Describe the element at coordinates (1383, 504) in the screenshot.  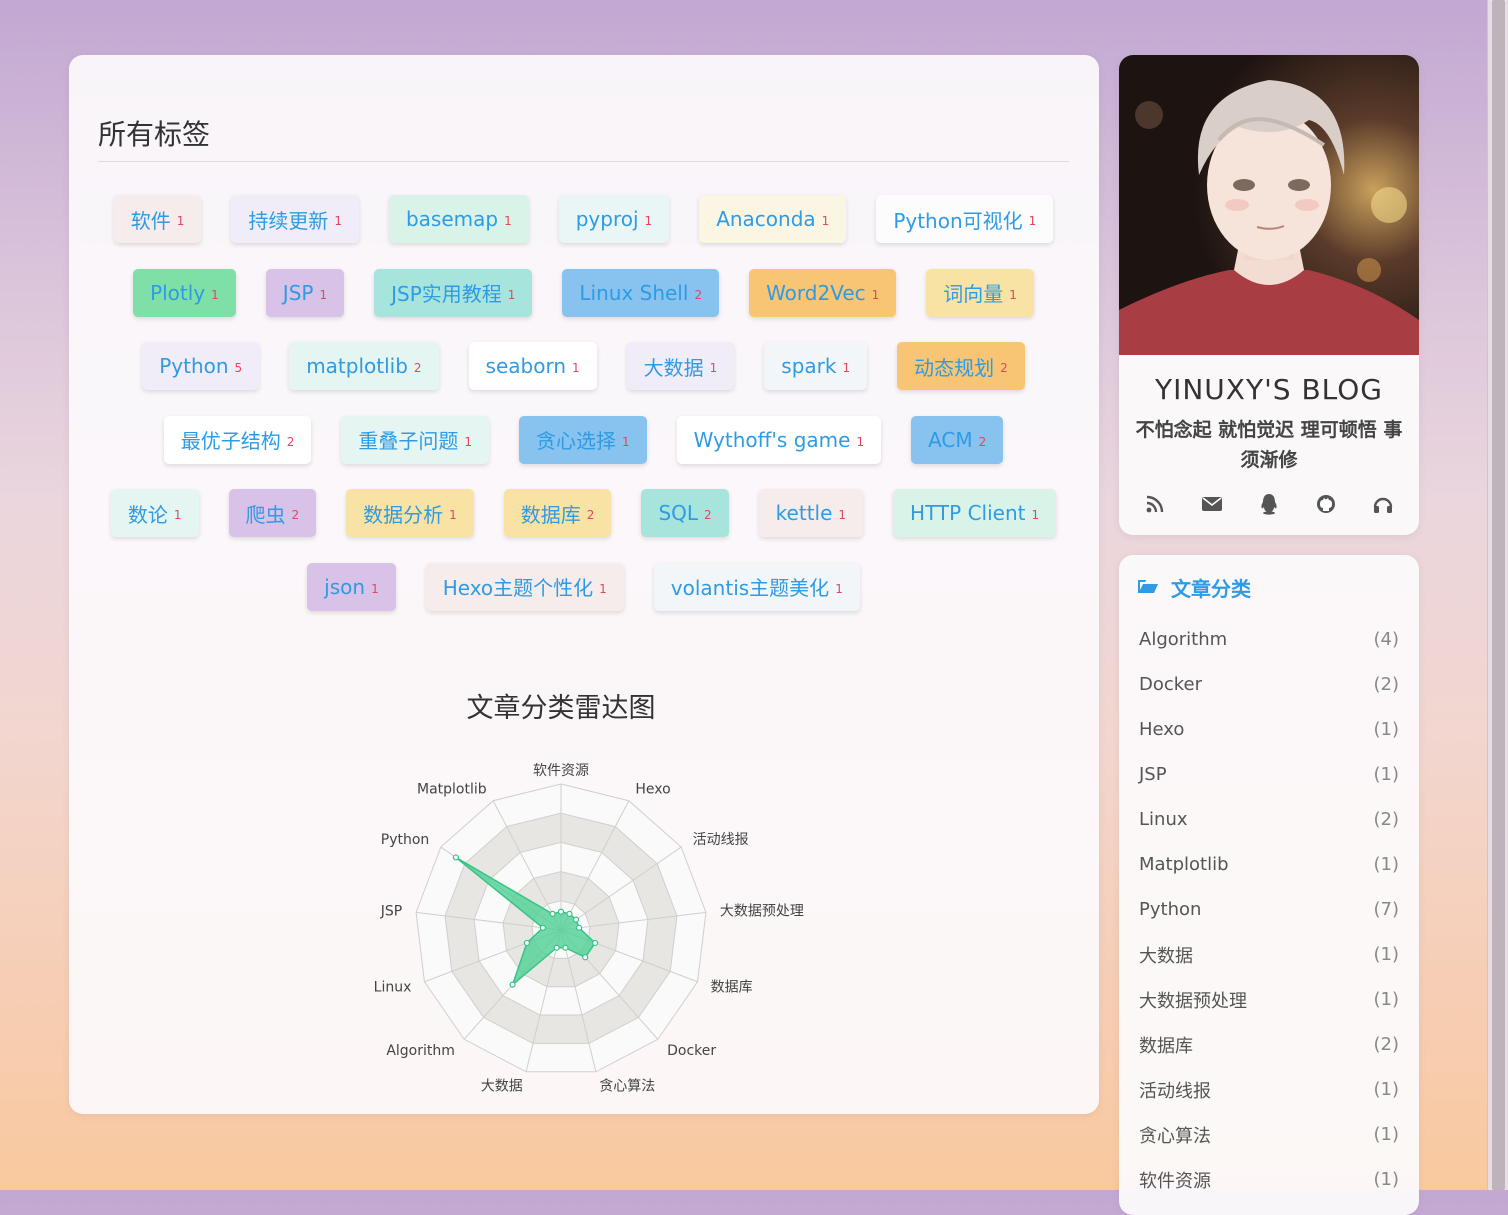
I see `headphones-icon` at that location.